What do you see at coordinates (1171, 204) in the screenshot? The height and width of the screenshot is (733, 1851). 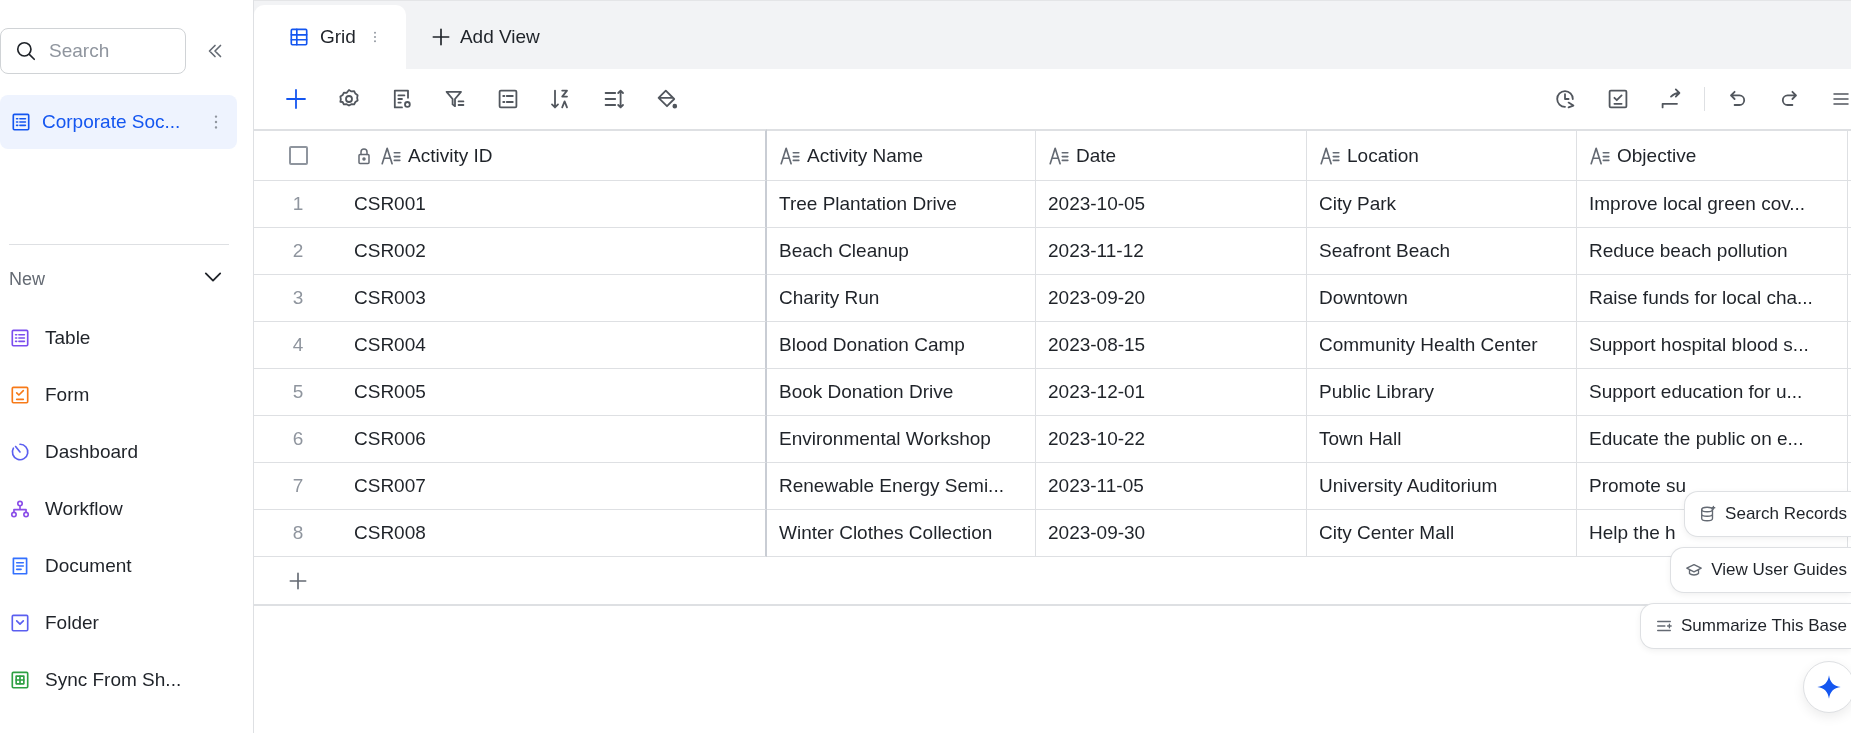 I see `table-cell: 2023-10-05` at bounding box center [1171, 204].